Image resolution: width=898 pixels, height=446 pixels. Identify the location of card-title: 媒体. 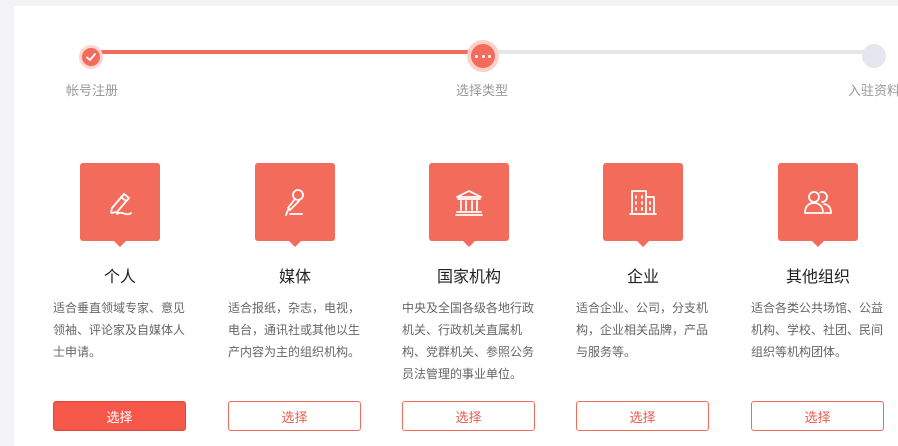
(294, 276).